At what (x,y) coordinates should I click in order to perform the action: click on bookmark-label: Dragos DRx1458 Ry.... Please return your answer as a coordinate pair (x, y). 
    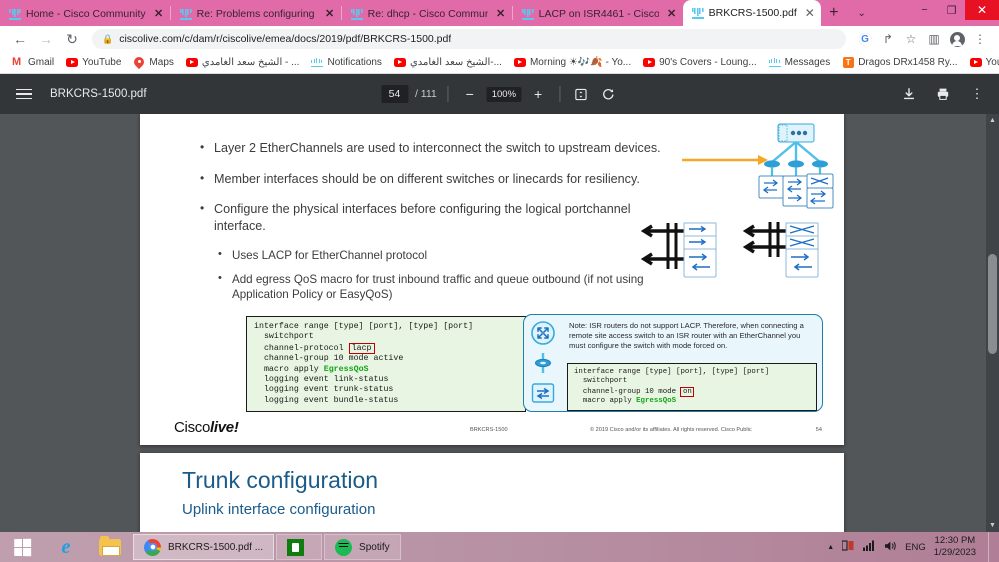
    Looking at the image, I should click on (908, 62).